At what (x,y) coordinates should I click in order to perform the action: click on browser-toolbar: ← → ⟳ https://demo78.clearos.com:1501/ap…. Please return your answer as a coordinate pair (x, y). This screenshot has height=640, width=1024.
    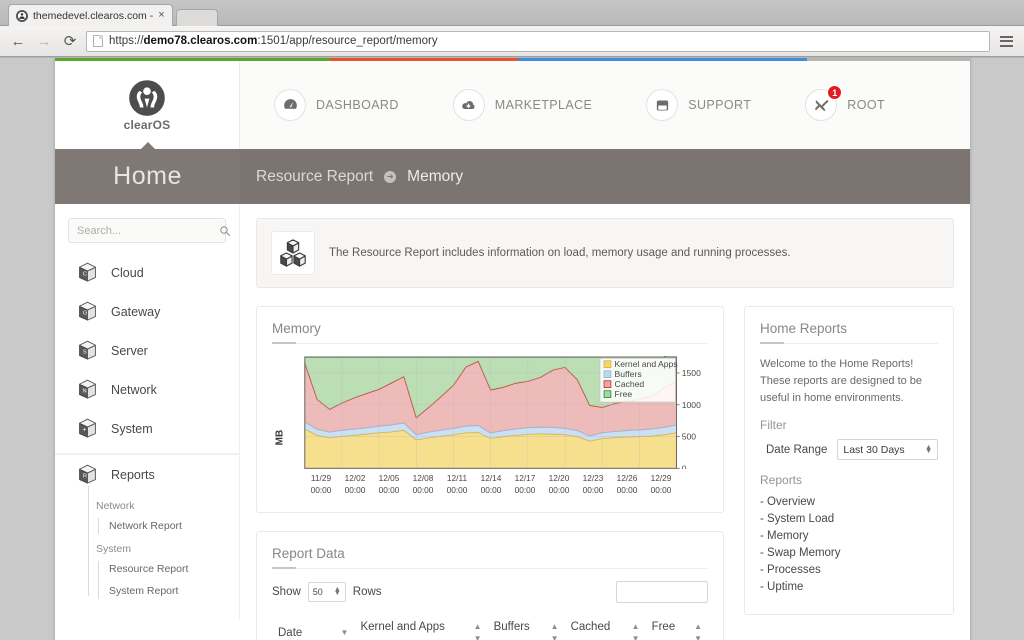
    Looking at the image, I should click on (512, 41).